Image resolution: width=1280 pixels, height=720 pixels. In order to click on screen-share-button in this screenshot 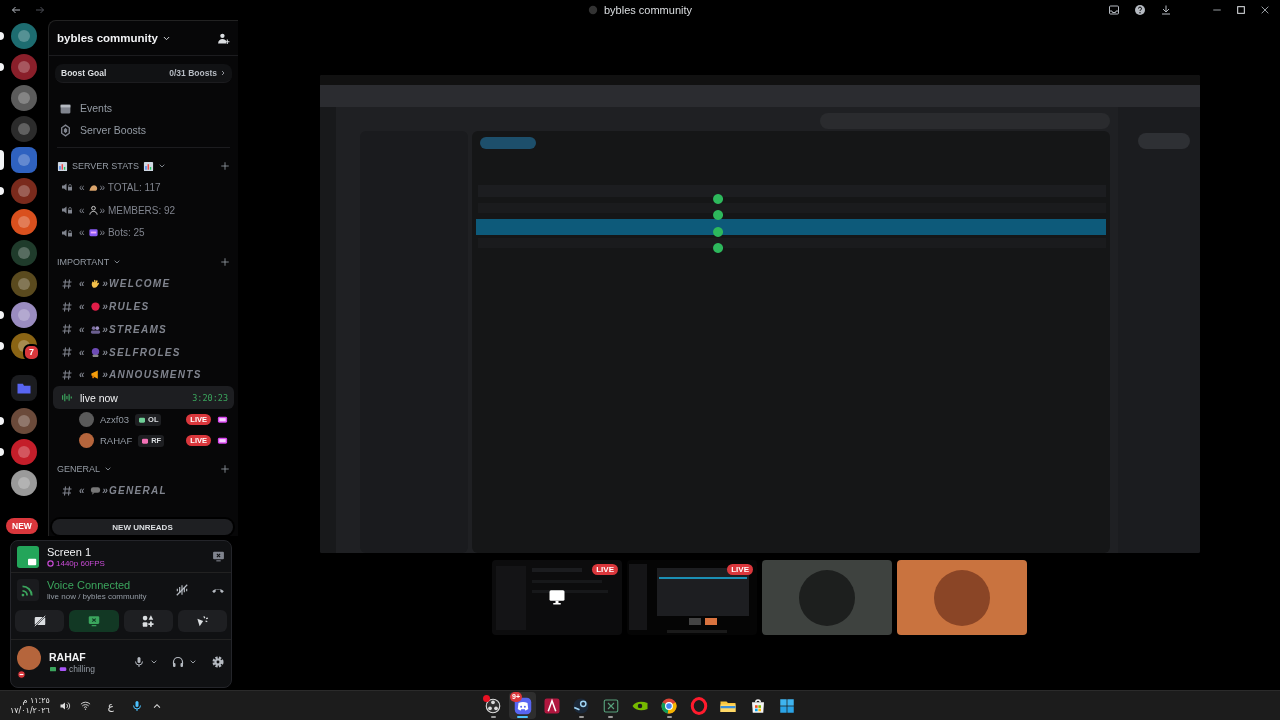, I will do `click(94, 621)`.